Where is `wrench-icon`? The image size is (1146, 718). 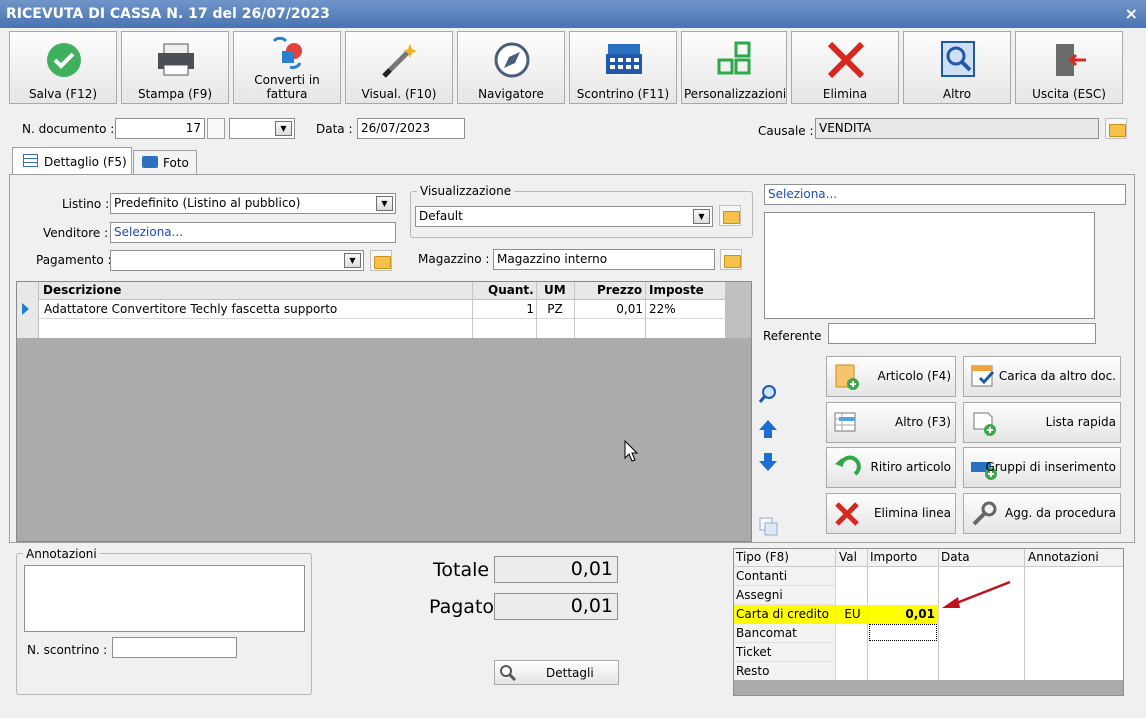
wrench-icon is located at coordinates (984, 514).